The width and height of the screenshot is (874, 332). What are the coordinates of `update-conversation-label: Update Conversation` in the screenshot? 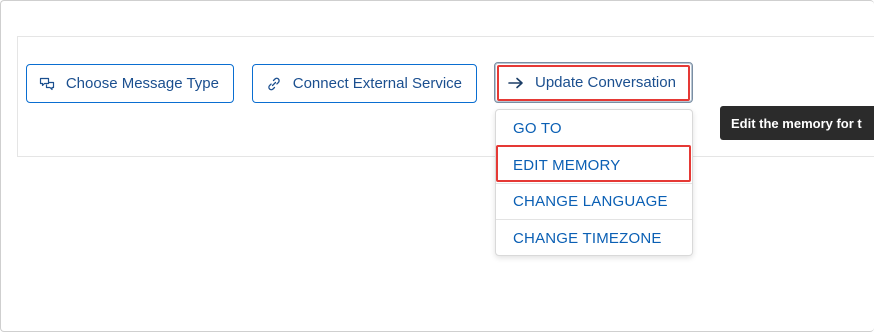 It's located at (605, 82).